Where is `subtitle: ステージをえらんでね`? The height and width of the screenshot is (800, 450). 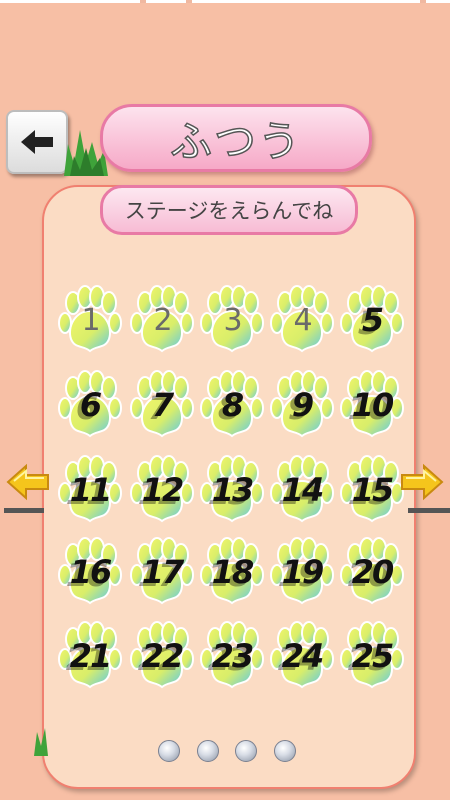 subtitle: ステージをえらんでね is located at coordinates (229, 211).